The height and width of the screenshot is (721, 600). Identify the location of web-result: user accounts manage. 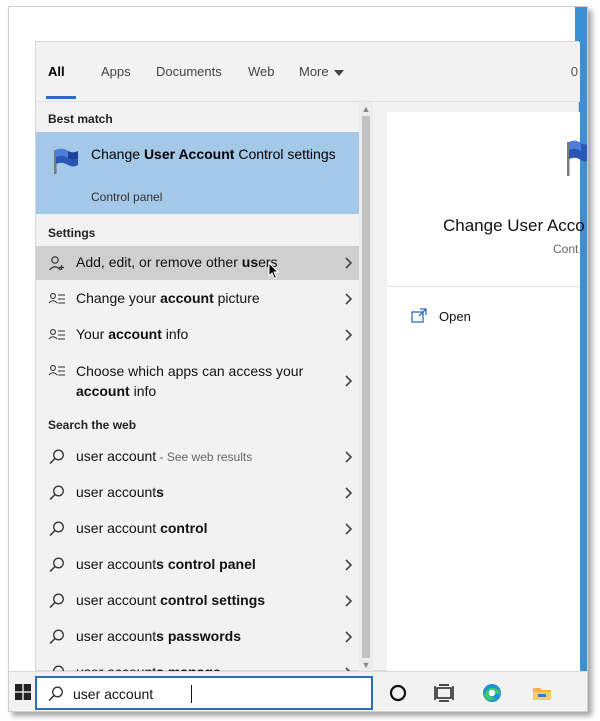
(197, 664).